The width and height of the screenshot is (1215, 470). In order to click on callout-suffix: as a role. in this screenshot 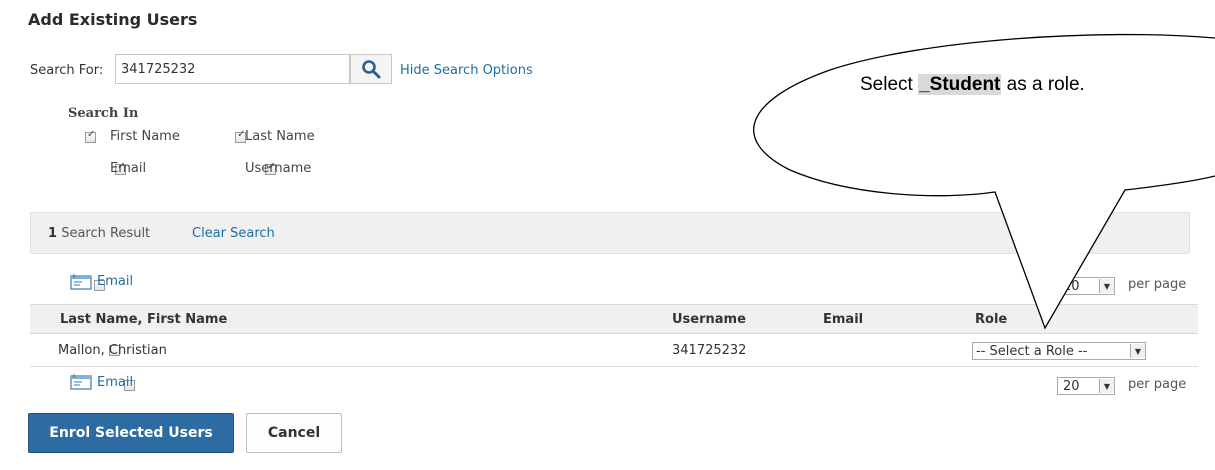, I will do `click(1043, 84)`.